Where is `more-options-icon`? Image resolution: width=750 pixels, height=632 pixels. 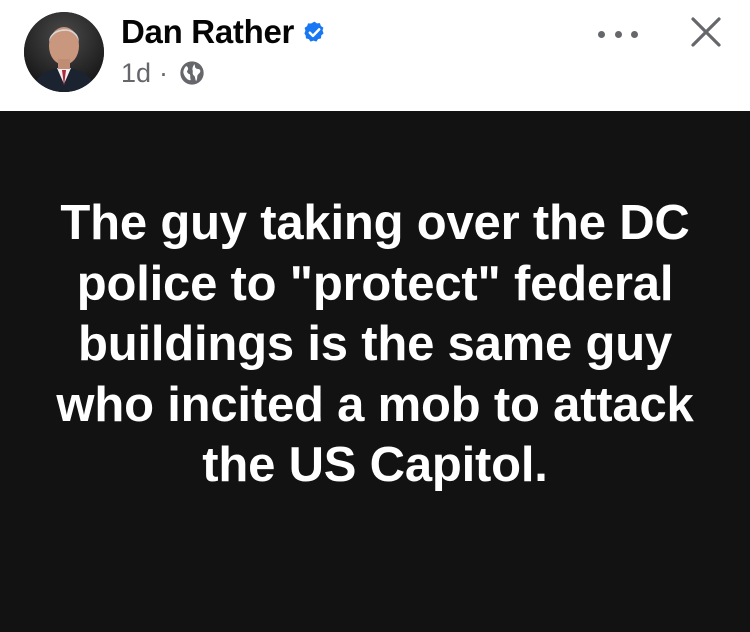
more-options-icon is located at coordinates (618, 34).